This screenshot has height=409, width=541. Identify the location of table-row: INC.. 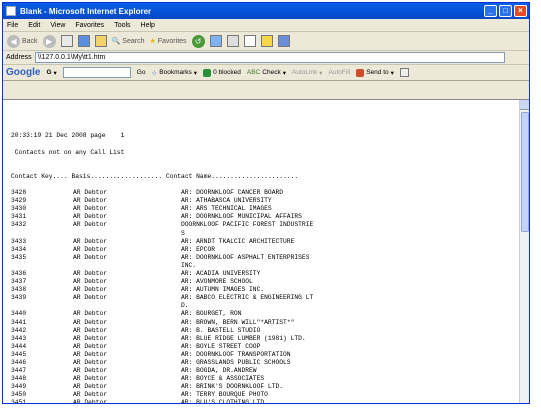
(162, 266).